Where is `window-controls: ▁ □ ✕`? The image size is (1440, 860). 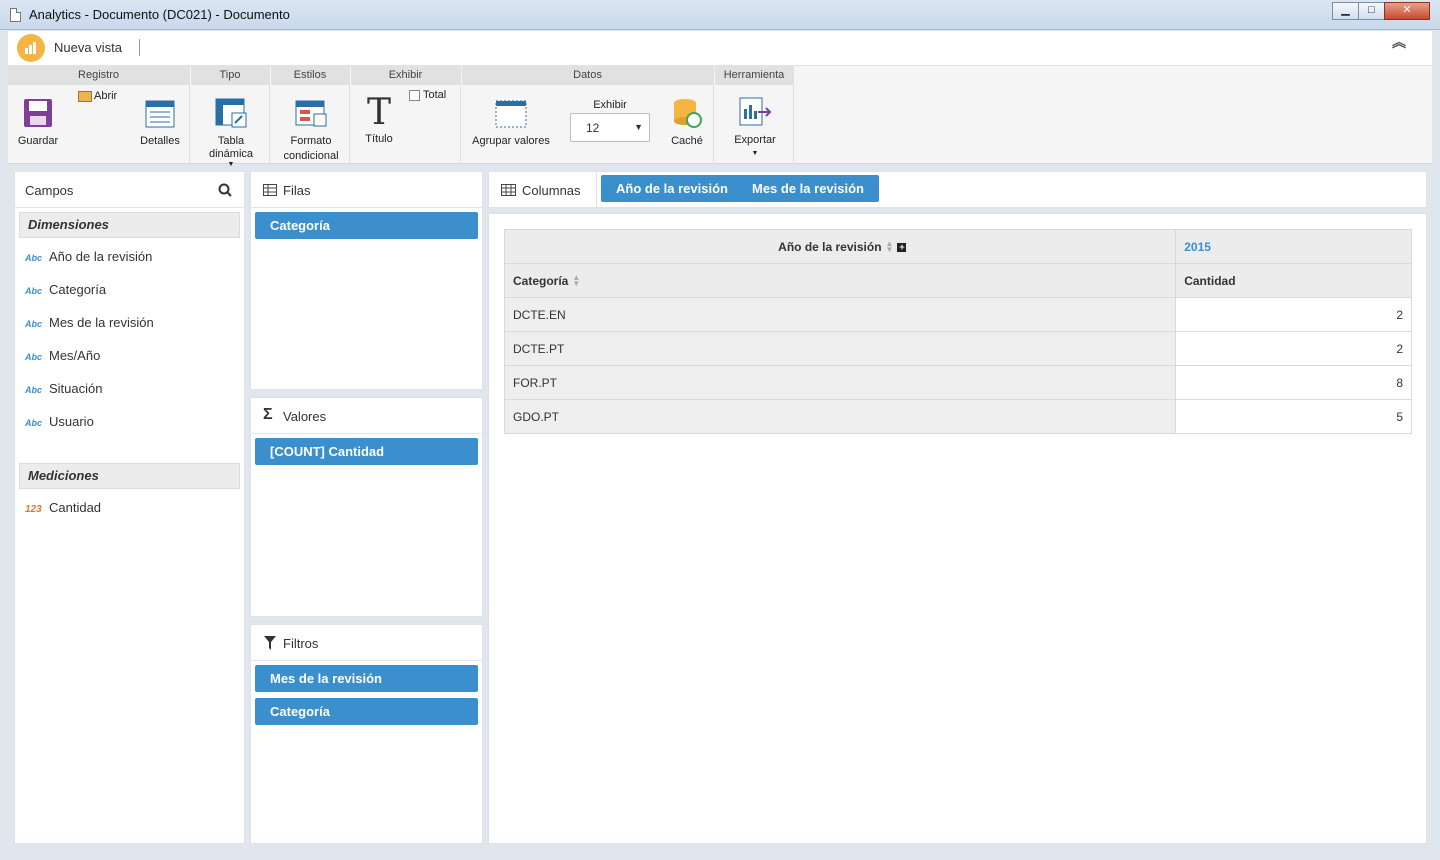 window-controls: ▁ □ ✕ is located at coordinates (1381, 11).